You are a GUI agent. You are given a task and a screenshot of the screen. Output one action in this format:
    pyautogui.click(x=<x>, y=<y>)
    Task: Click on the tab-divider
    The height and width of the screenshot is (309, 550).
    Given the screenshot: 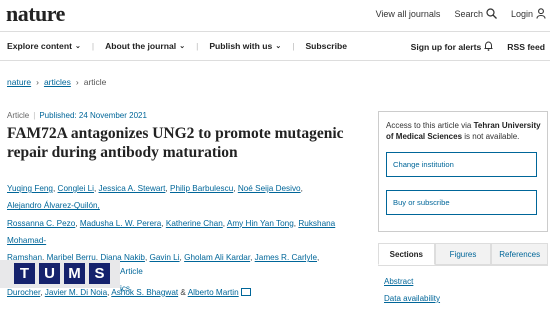 What is the action you would take?
    pyautogui.click(x=463, y=265)
    